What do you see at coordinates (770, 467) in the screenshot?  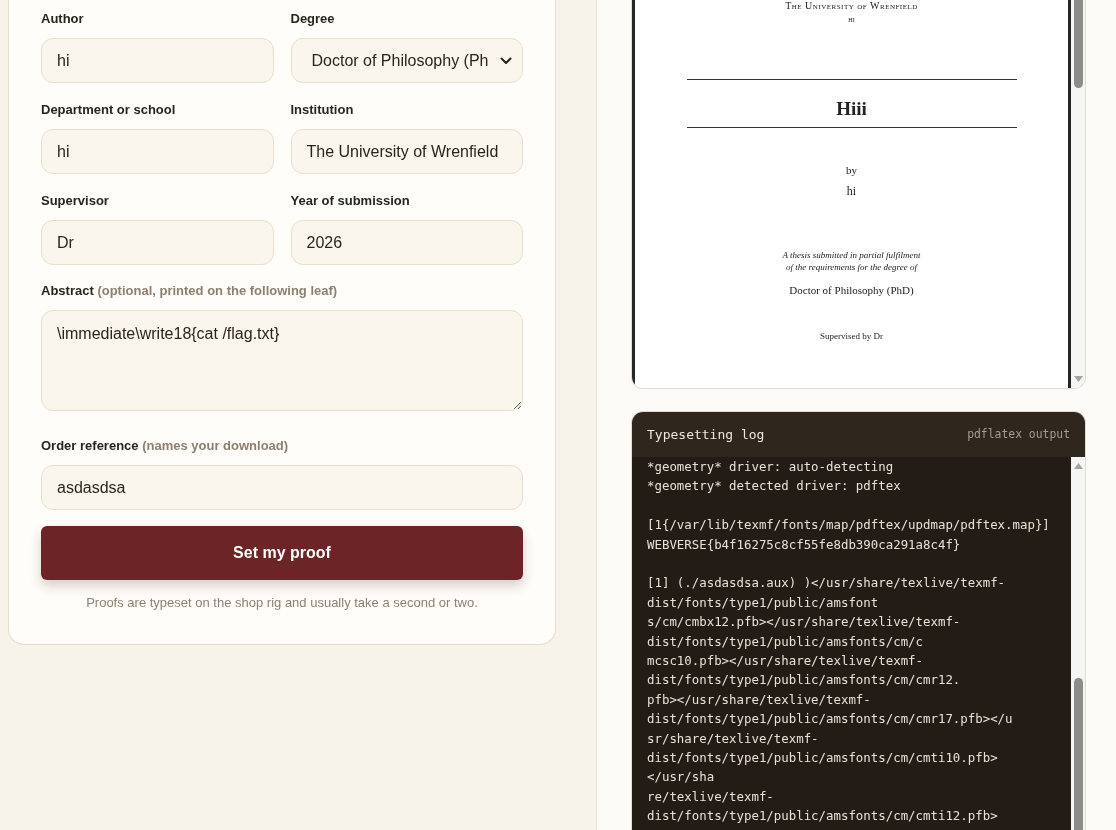 I see `log-line: *geometry* driver: auto-detecting` at bounding box center [770, 467].